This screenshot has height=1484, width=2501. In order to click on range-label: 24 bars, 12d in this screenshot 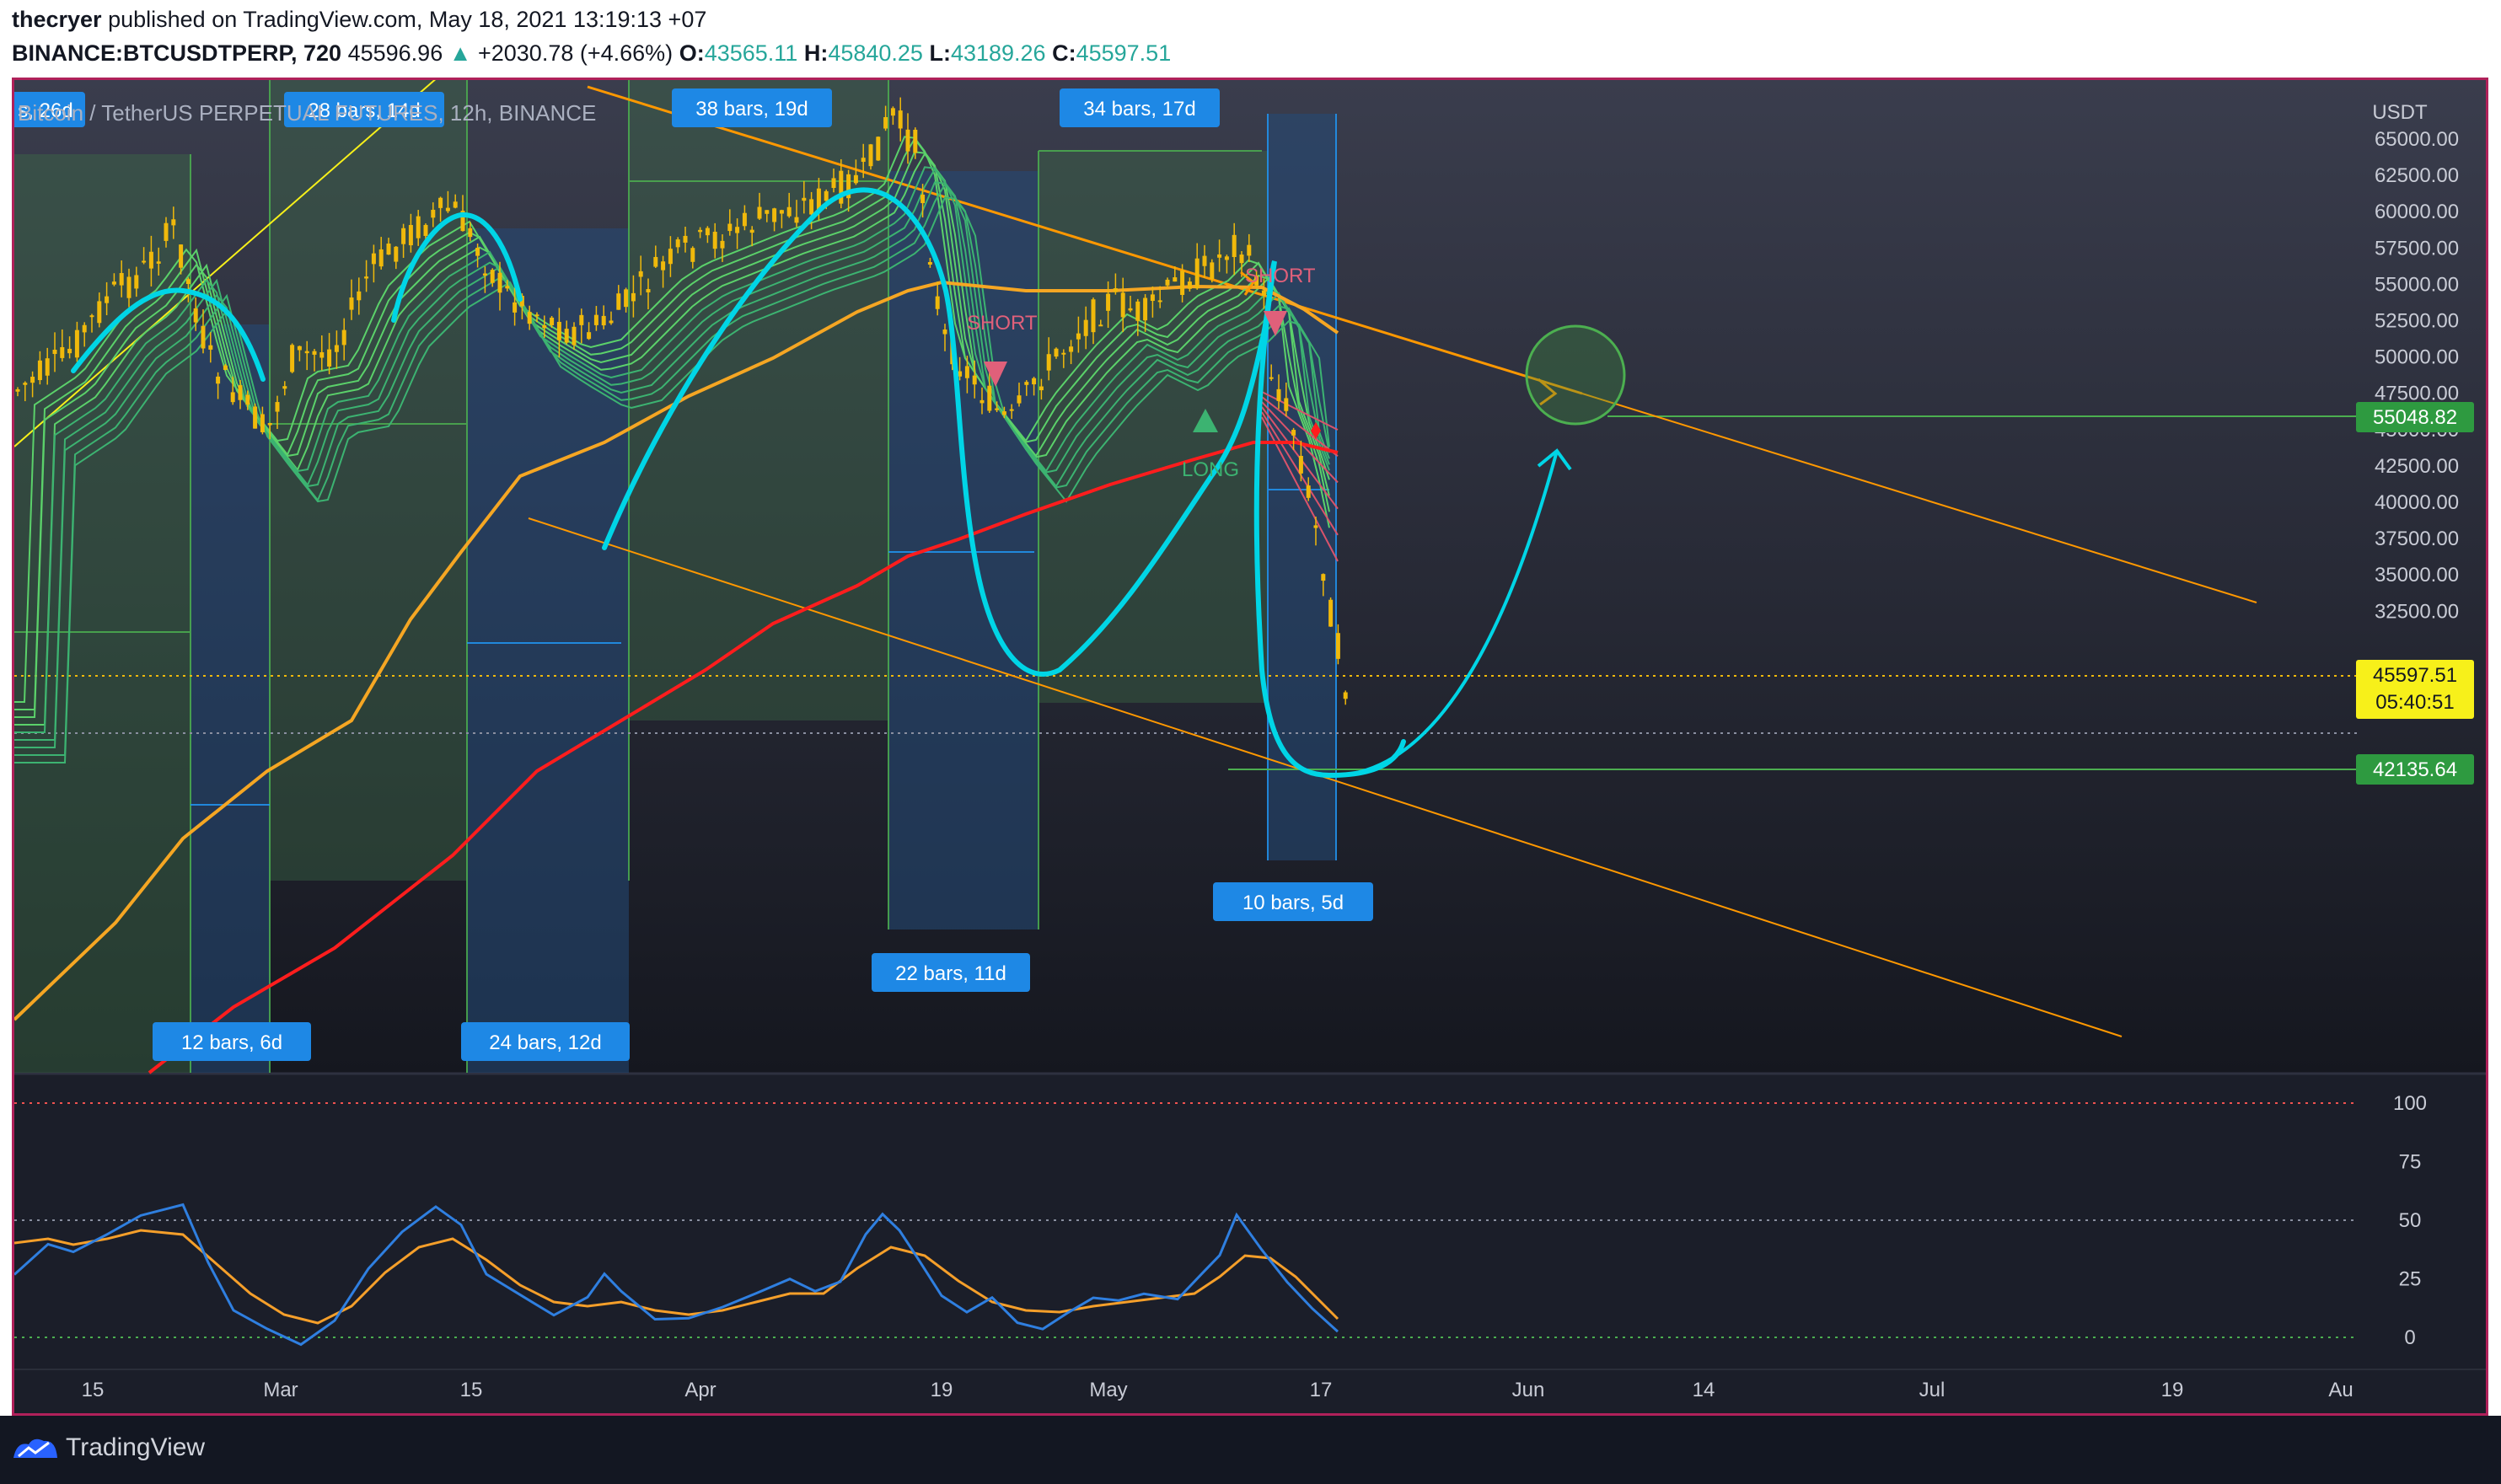, I will do `click(545, 1042)`.